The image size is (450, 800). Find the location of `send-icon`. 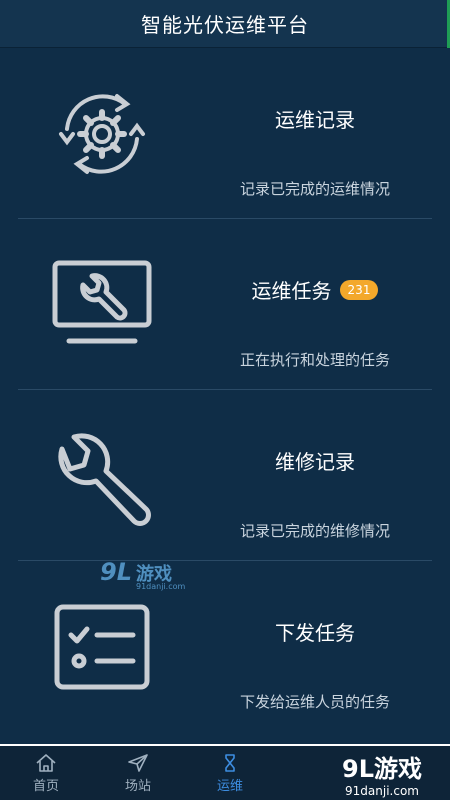

send-icon is located at coordinates (138, 762).